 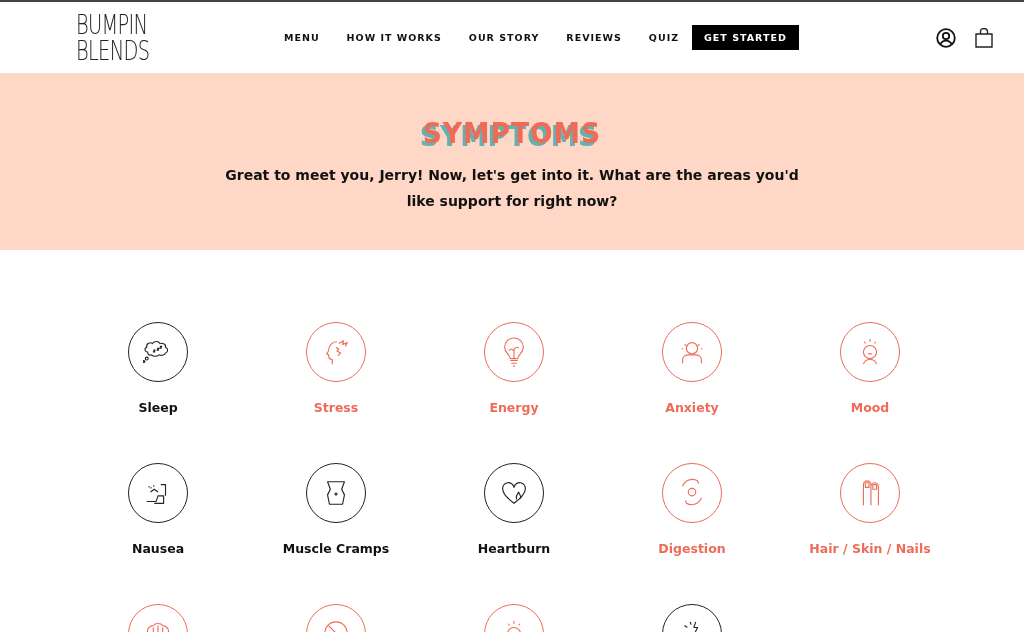 What do you see at coordinates (394, 37) in the screenshot?
I see `nav-link: HOW IT WORKS` at bounding box center [394, 37].